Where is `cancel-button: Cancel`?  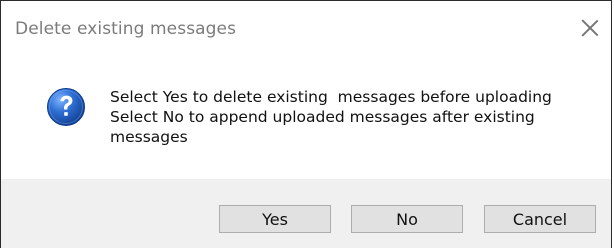
cancel-button: Cancel is located at coordinates (540, 219).